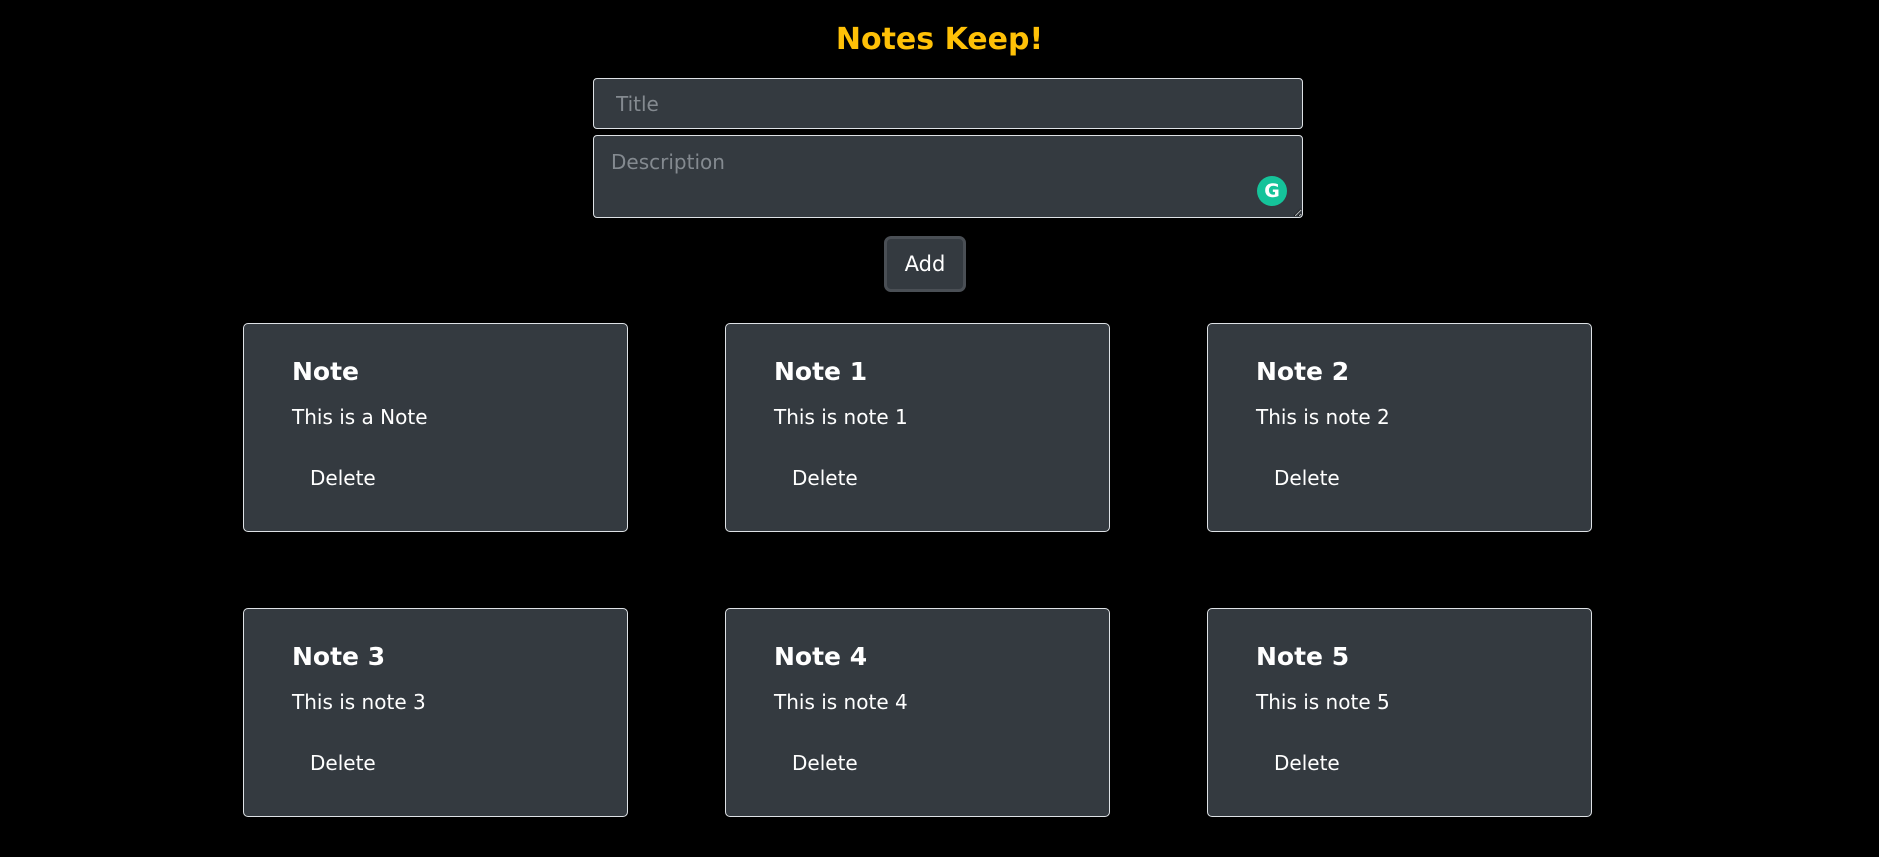 This screenshot has height=857, width=1879. What do you see at coordinates (1323, 702) in the screenshot?
I see `note-description: This is note 5` at bounding box center [1323, 702].